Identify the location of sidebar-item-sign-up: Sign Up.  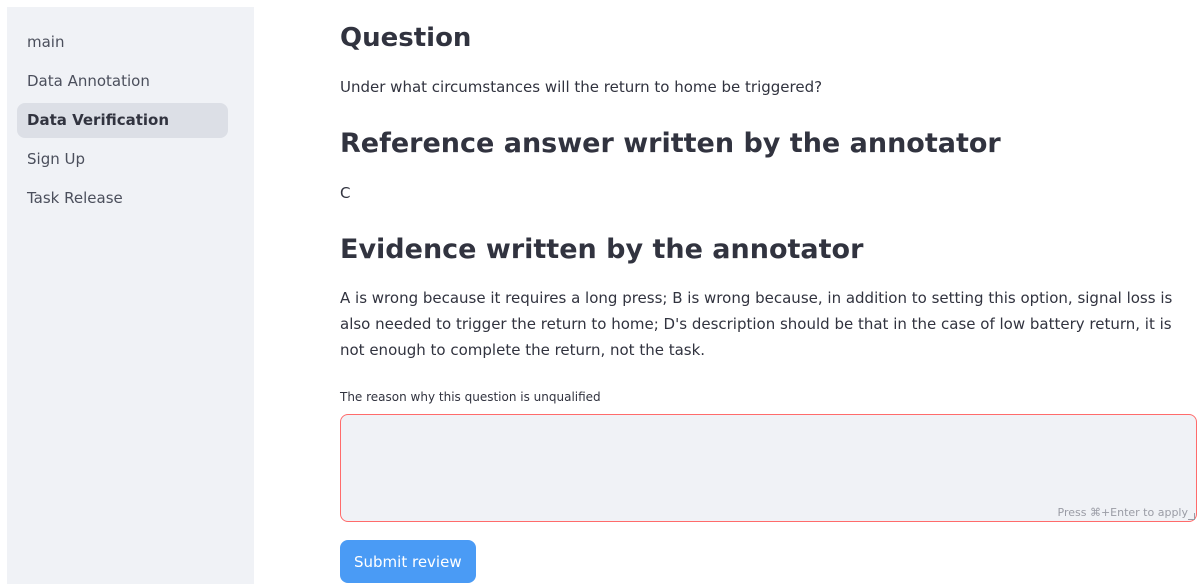
(122, 159).